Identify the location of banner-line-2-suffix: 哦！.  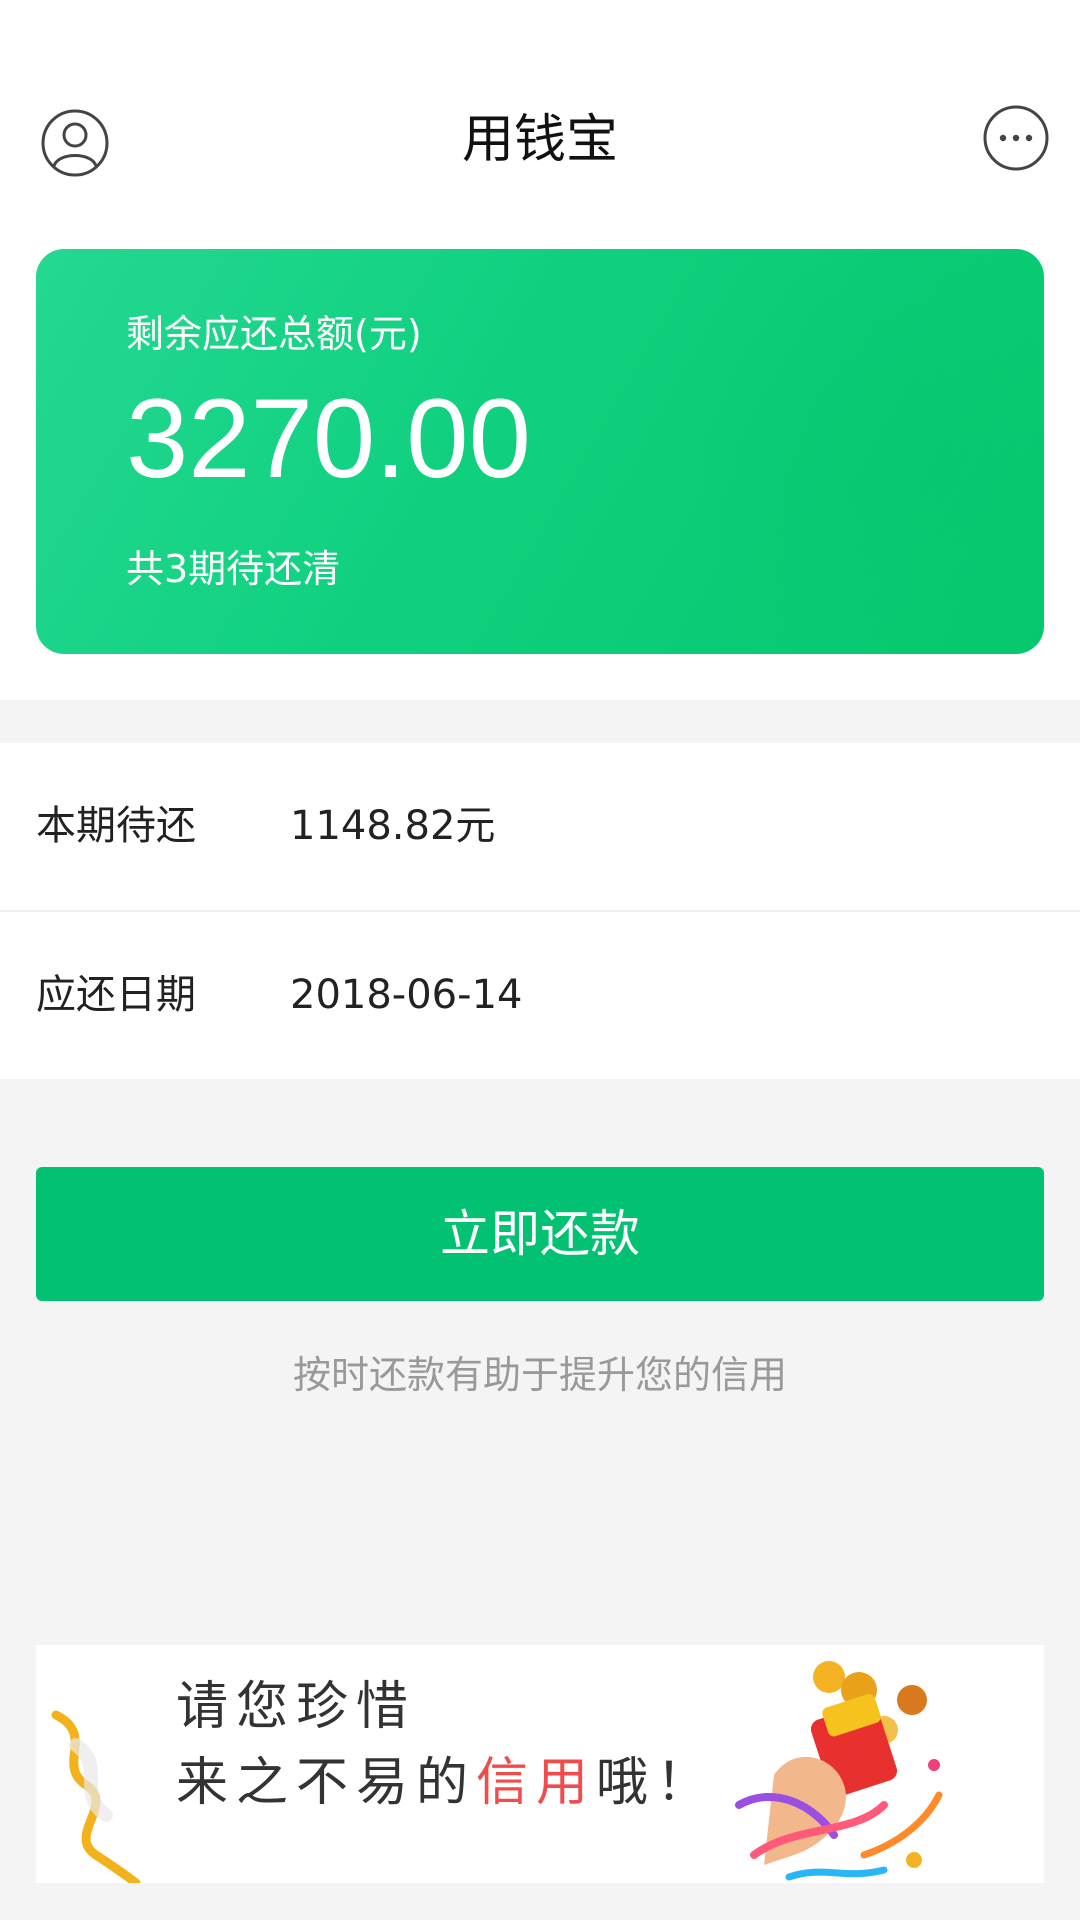
(656, 1783).